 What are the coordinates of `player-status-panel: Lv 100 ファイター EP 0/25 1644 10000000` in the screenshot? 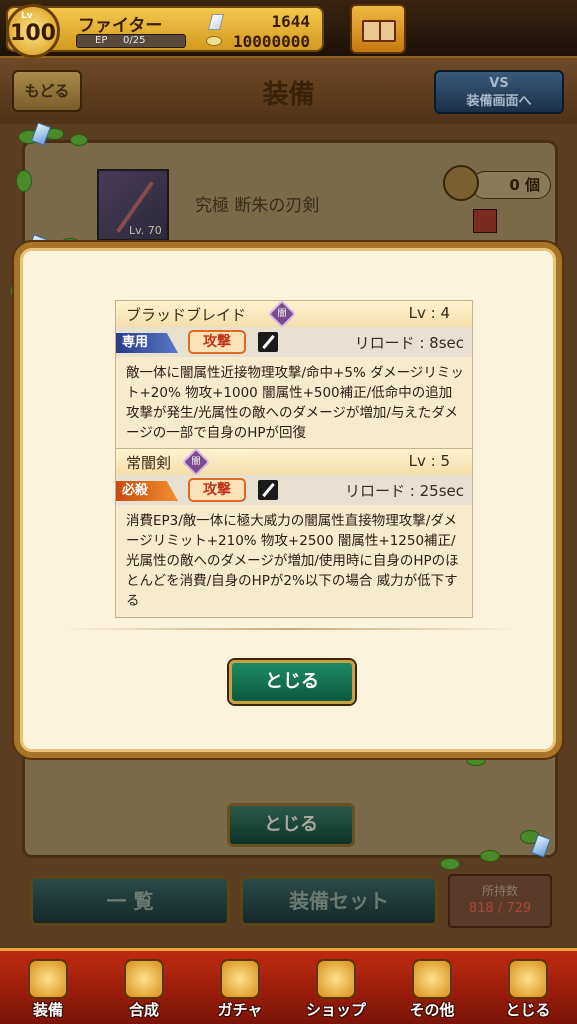 It's located at (165, 31).